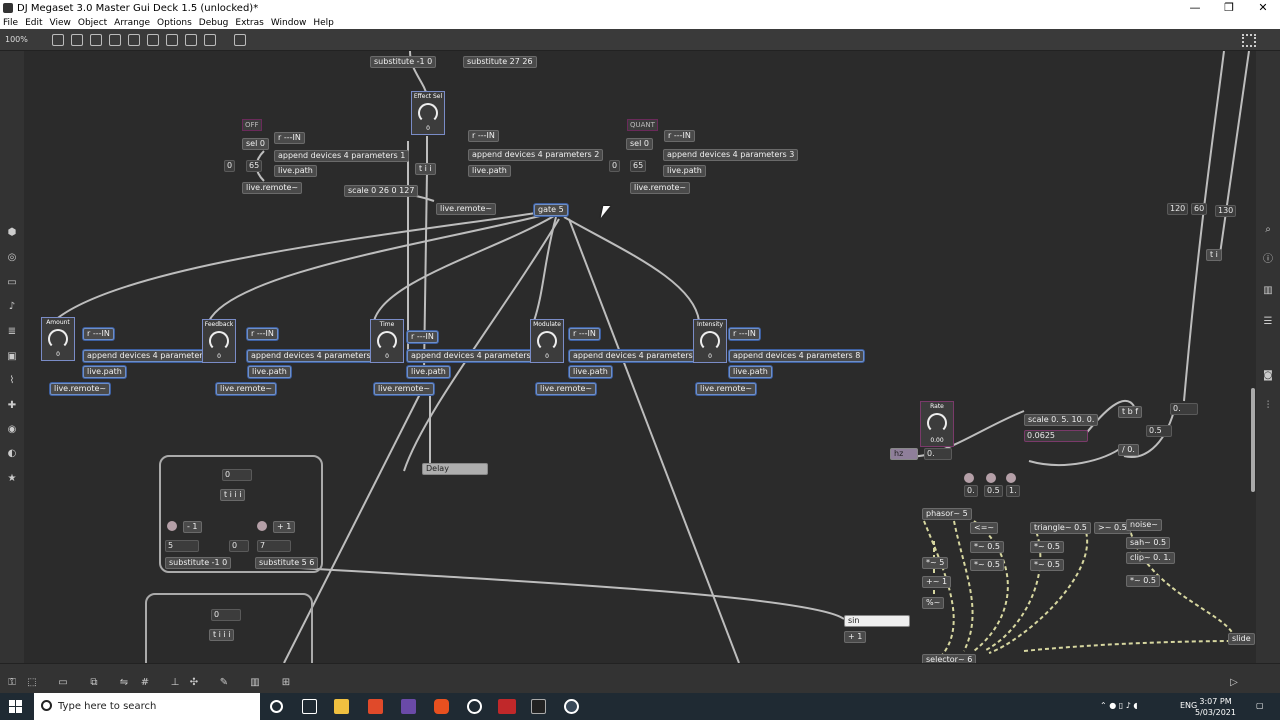 This screenshot has width=1280, height=720. I want to click on signal-op-object: *~ 5, so click(935, 563).